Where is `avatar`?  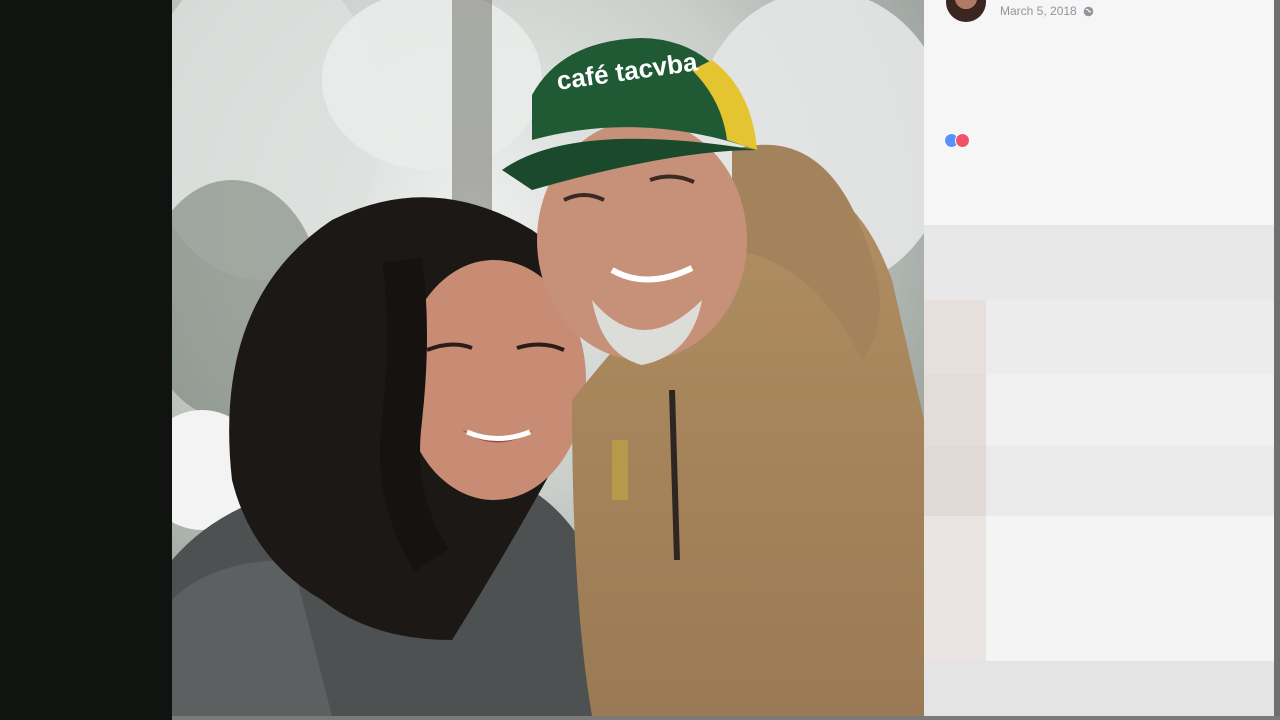
avatar is located at coordinates (966, 11).